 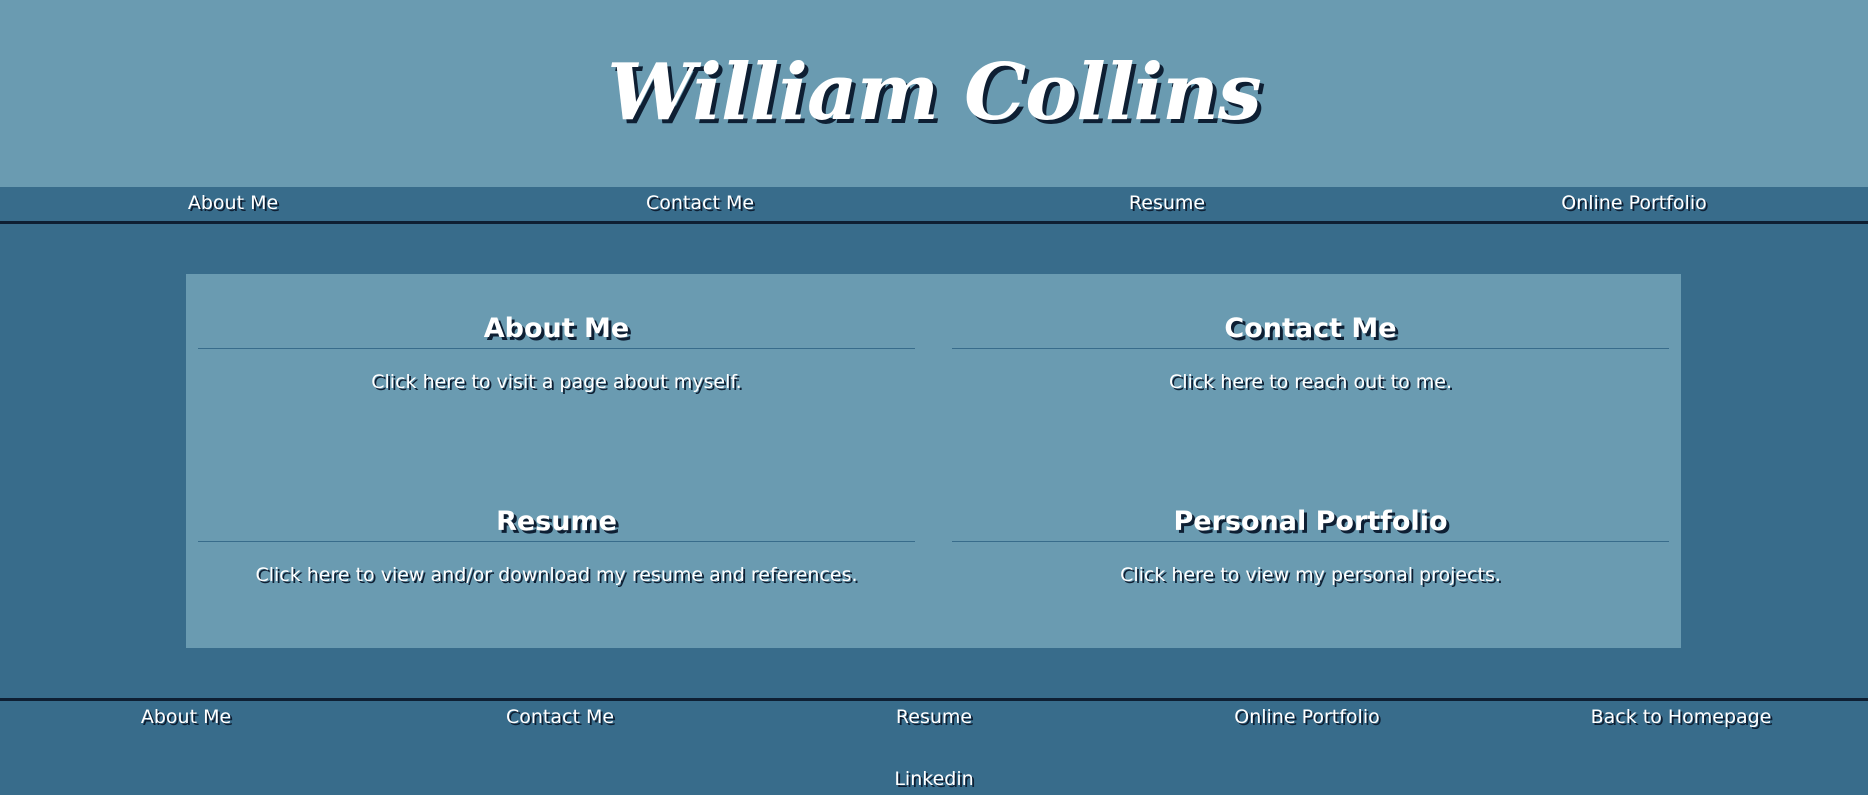 What do you see at coordinates (1310, 329) in the screenshot?
I see `contact-me-heading: Contact Me` at bounding box center [1310, 329].